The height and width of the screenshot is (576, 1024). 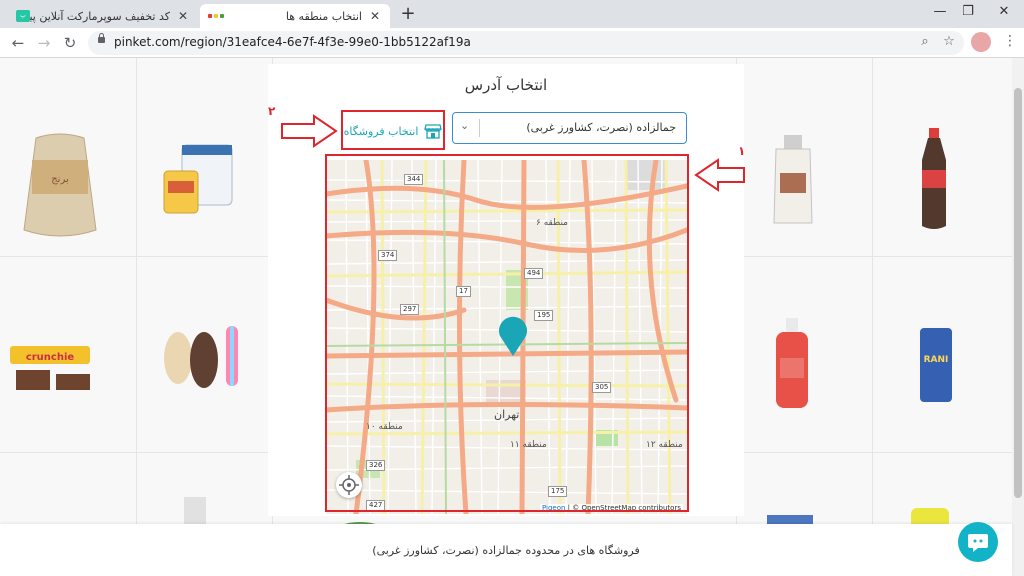 What do you see at coordinates (719, 175) in the screenshot?
I see `annotation-arrow-left-icon` at bounding box center [719, 175].